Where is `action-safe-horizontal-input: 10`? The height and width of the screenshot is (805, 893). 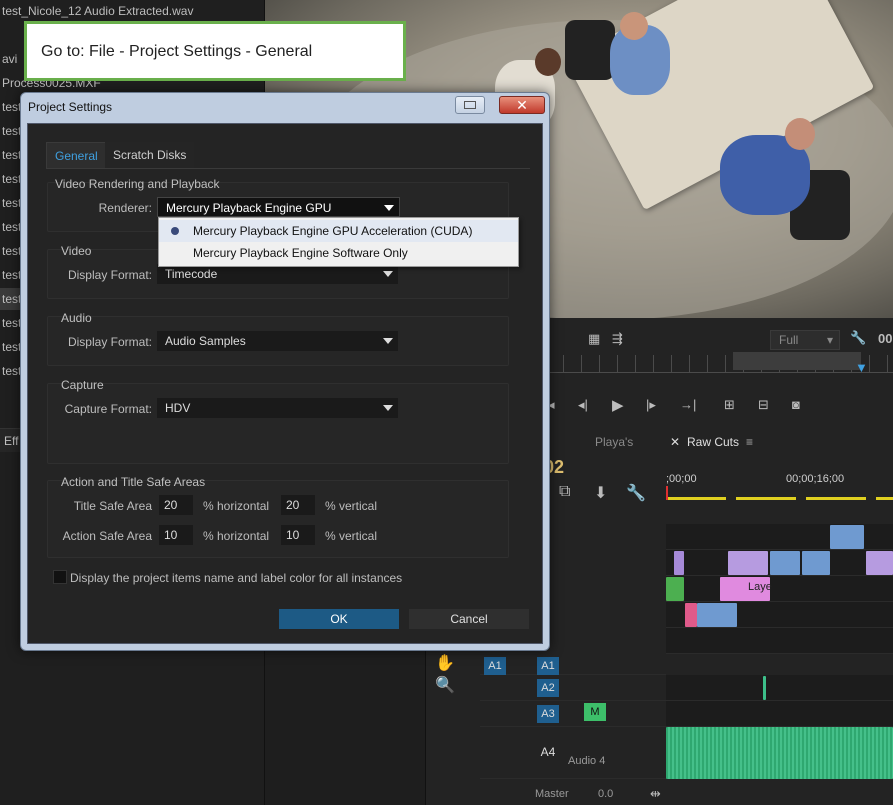
action-safe-horizontal-input: 10 is located at coordinates (176, 535).